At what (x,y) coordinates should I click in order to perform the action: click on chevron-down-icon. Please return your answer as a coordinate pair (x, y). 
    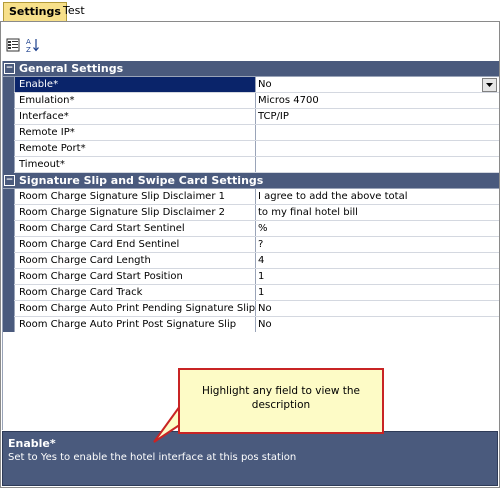
    Looking at the image, I should click on (489, 85).